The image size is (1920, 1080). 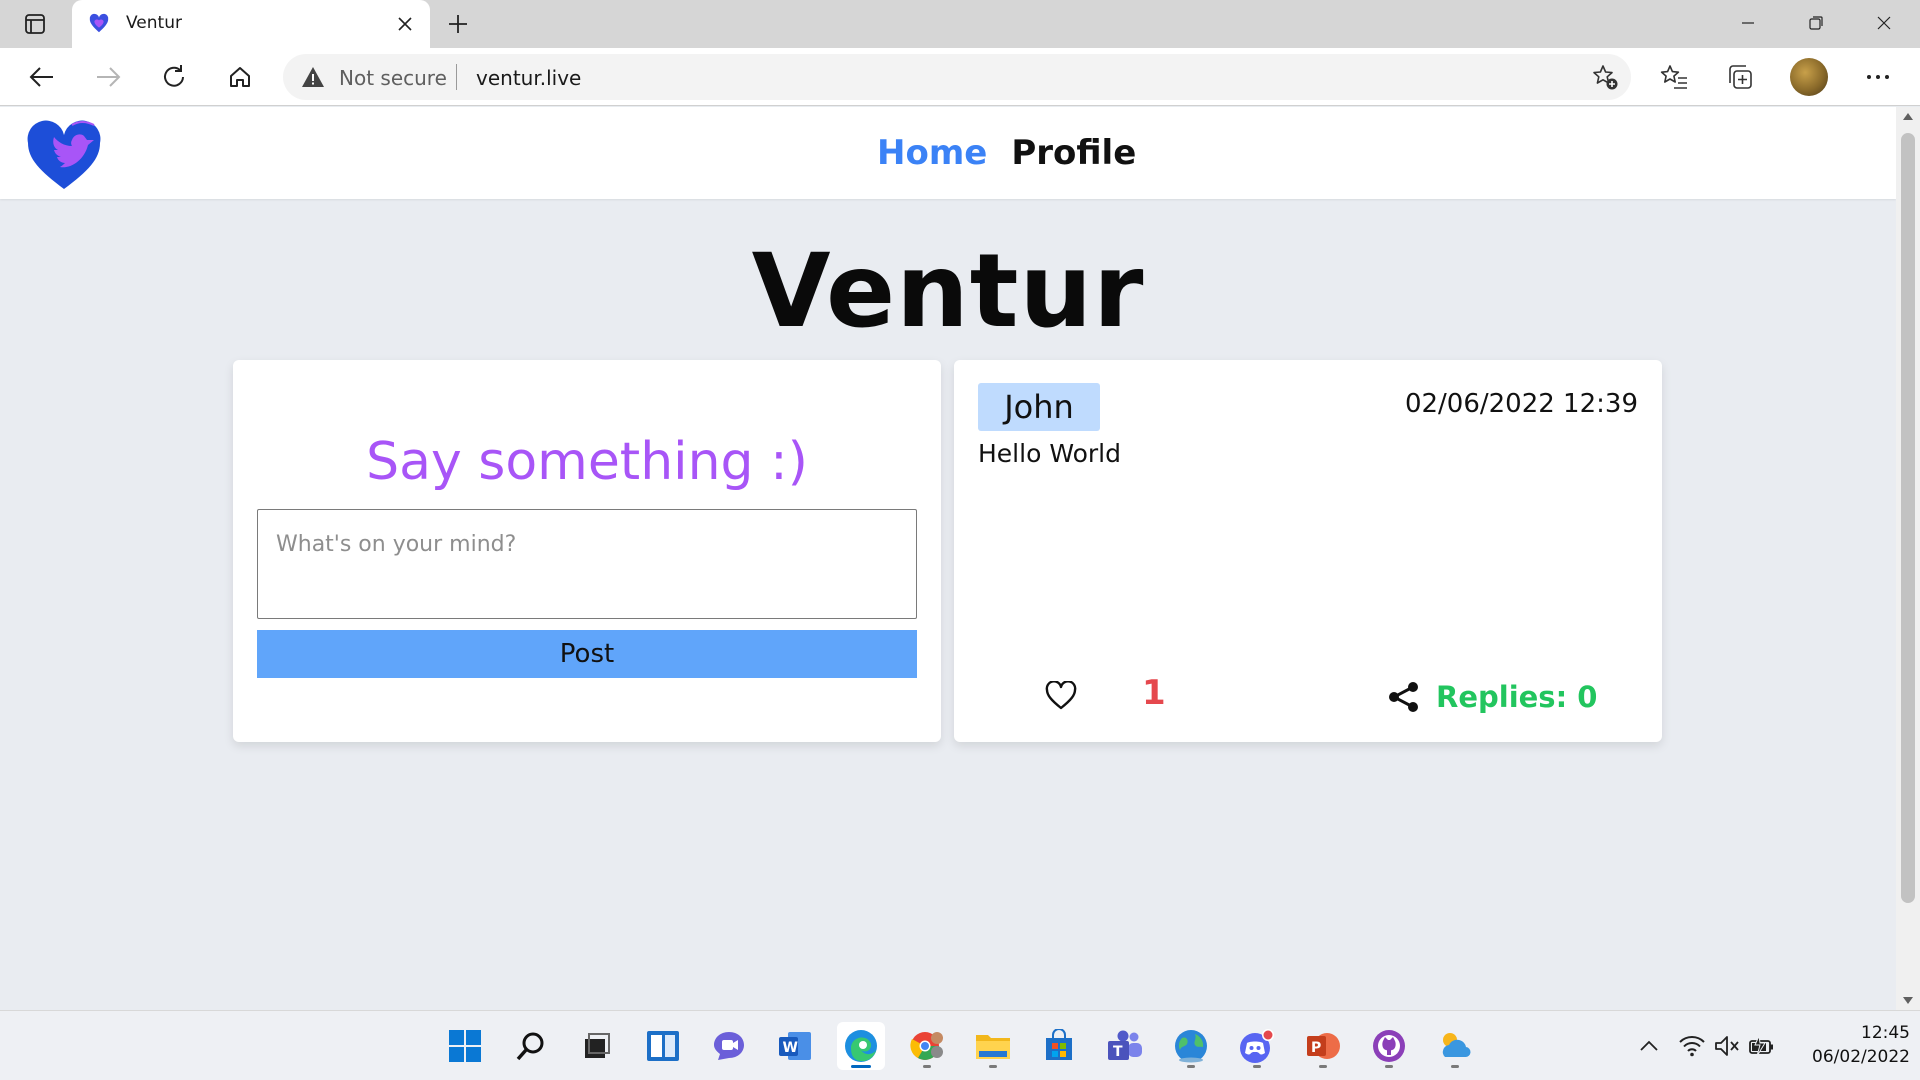 I want to click on taskbar-clock: 12:45 06/02/2022, so click(x=1850, y=1045).